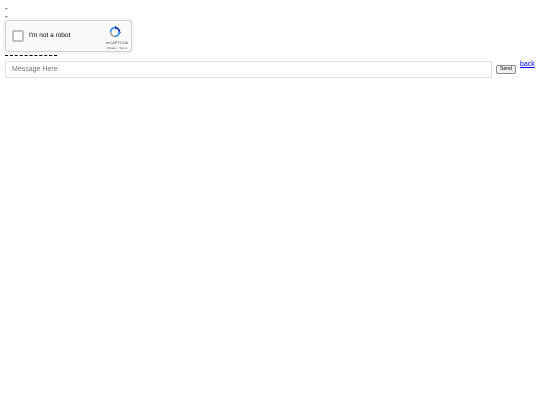  I want to click on recaptcha-logo-icon, so click(115, 31).